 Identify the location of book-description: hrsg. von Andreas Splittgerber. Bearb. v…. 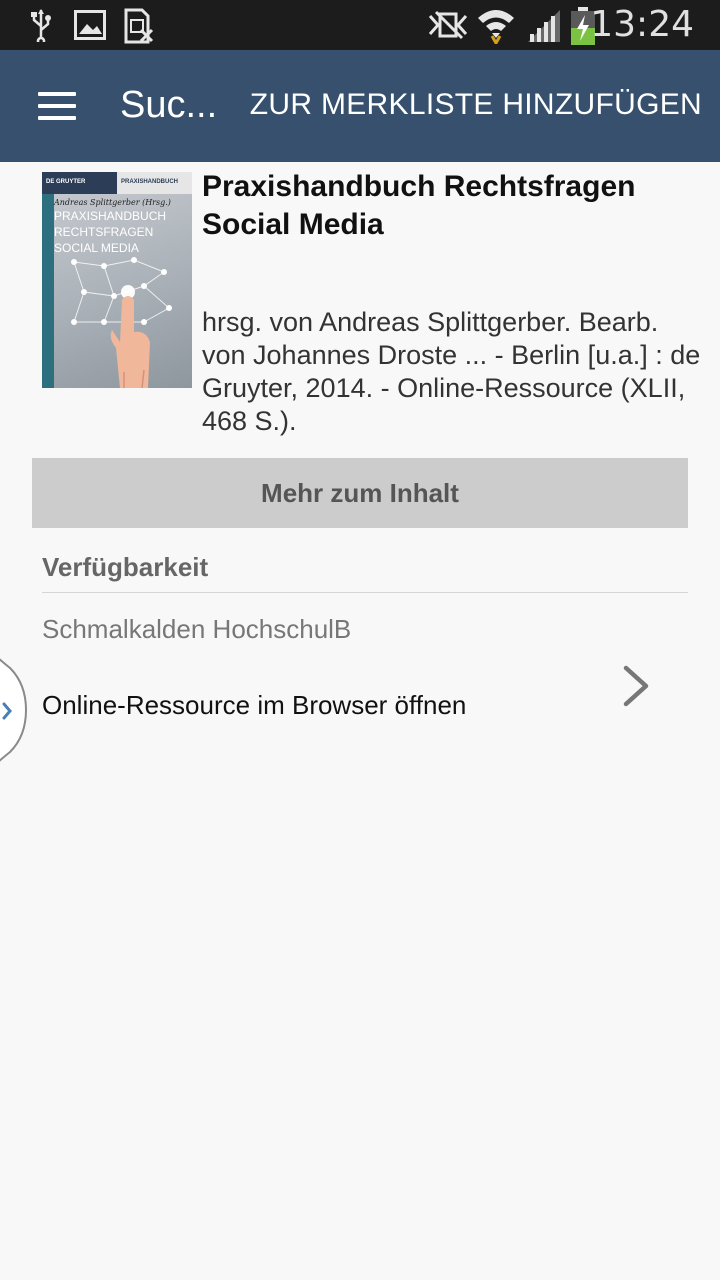
(451, 371).